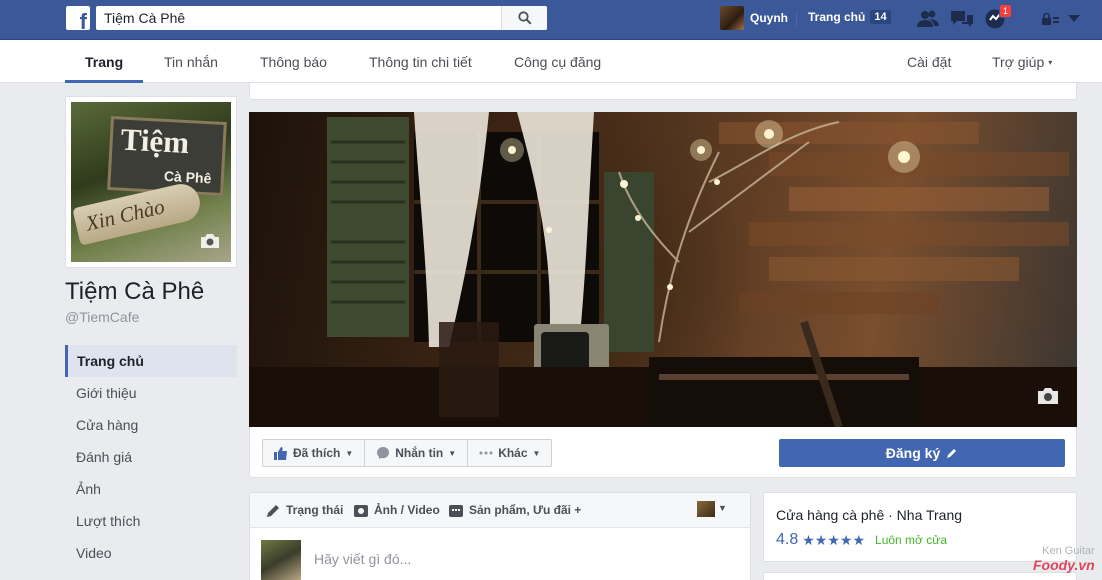 Image resolution: width=1102 pixels, height=580 pixels. What do you see at coordinates (911, 540) in the screenshot?
I see `open-status: Luôn mở cửa` at bounding box center [911, 540].